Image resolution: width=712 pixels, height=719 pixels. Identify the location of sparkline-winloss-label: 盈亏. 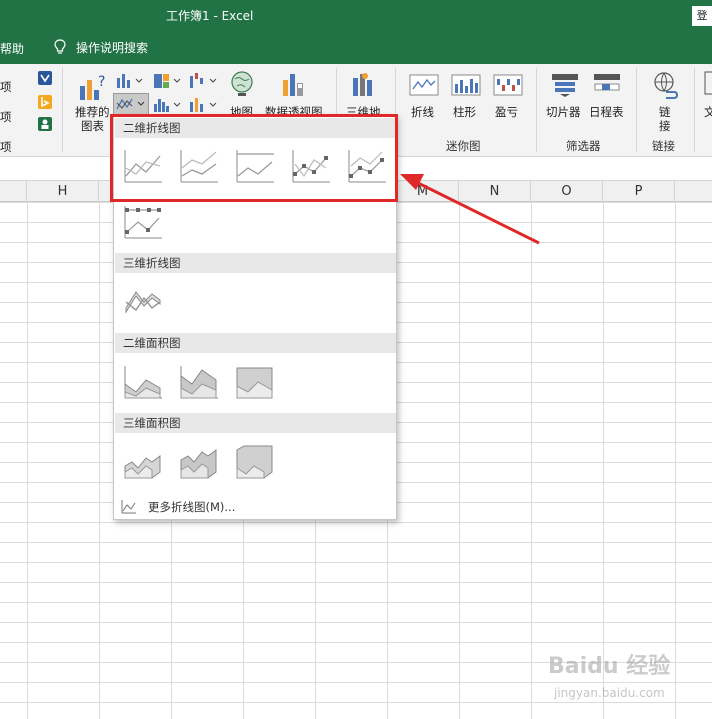
(506, 112).